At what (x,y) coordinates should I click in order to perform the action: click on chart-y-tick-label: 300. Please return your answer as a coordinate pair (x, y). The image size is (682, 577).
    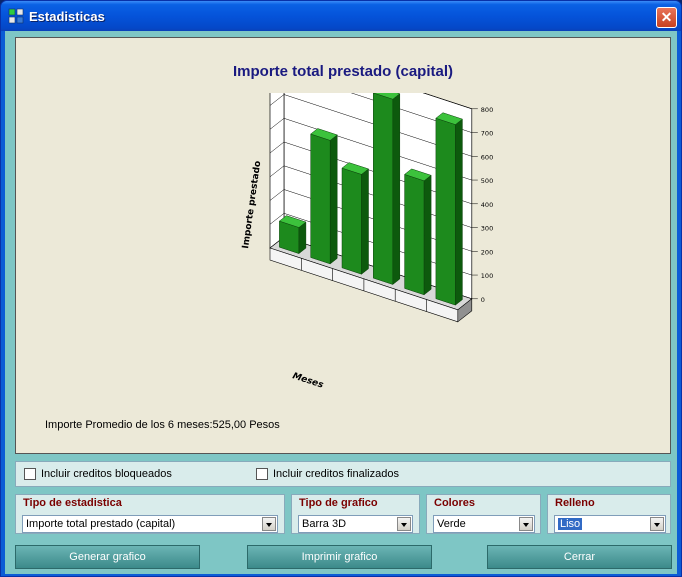
    Looking at the image, I should click on (487, 229).